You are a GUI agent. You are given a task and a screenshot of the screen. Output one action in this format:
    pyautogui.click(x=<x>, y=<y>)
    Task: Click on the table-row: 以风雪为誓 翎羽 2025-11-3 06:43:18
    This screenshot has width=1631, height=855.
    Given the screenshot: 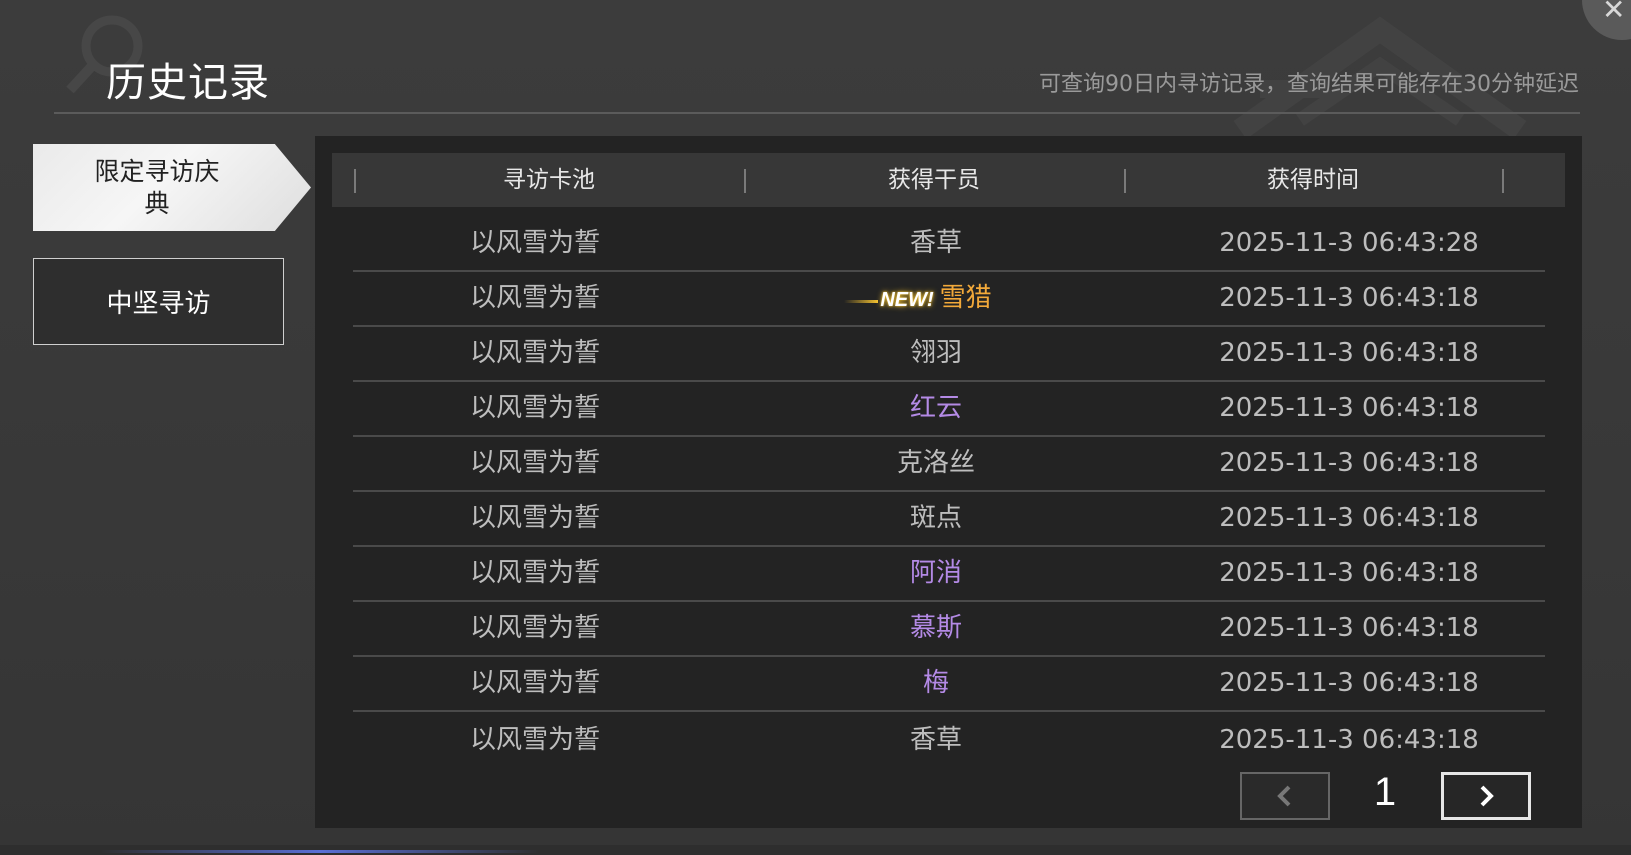 What is the action you would take?
    pyautogui.click(x=949, y=354)
    